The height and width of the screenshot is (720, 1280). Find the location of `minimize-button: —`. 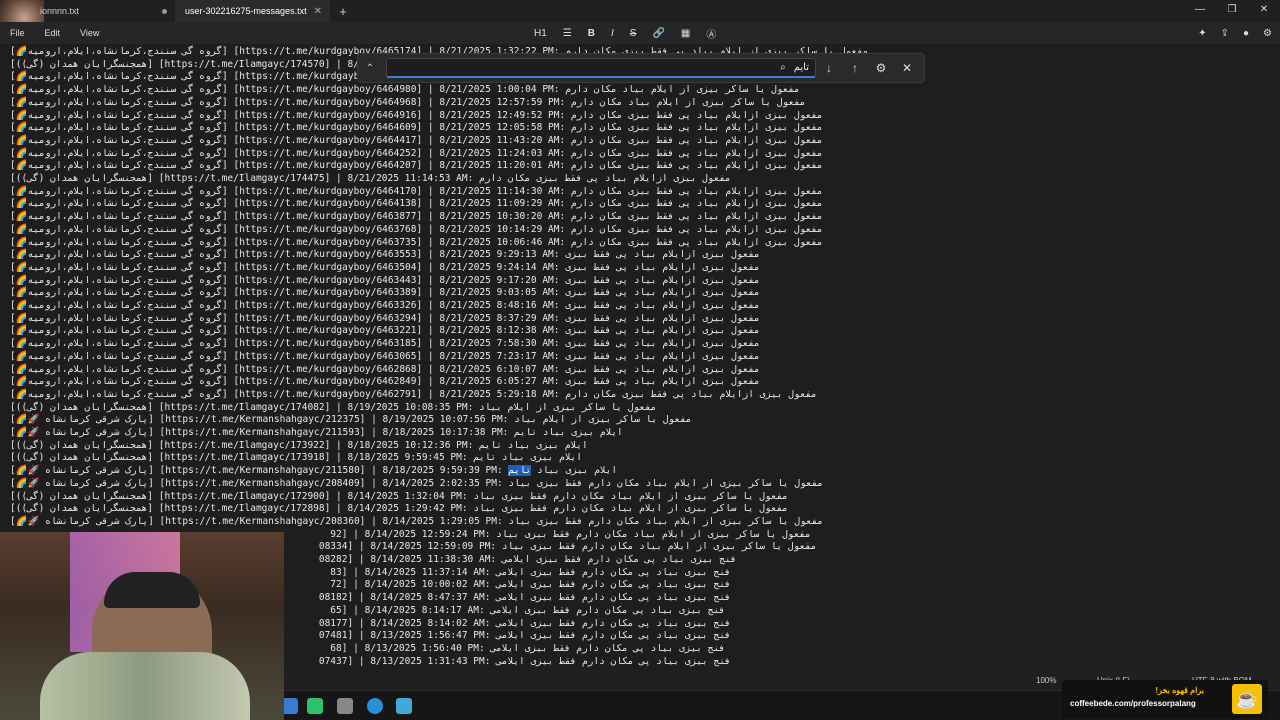

minimize-button: — is located at coordinates (1200, 11).